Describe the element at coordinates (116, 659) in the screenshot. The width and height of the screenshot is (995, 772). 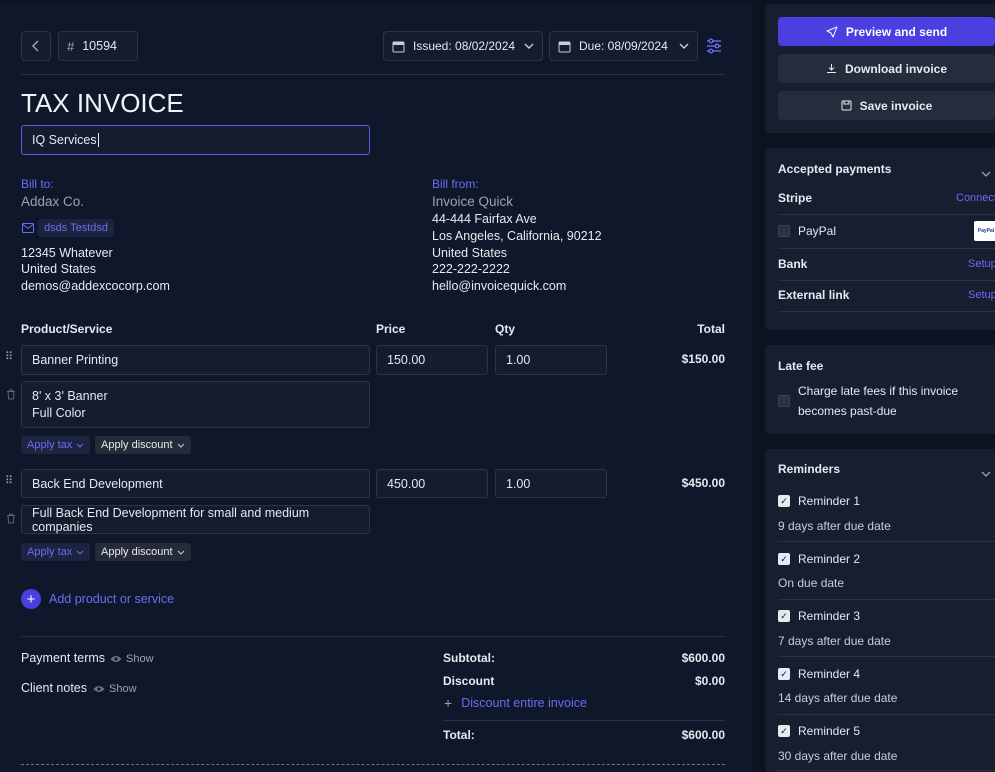
I see `eye-icon` at that location.